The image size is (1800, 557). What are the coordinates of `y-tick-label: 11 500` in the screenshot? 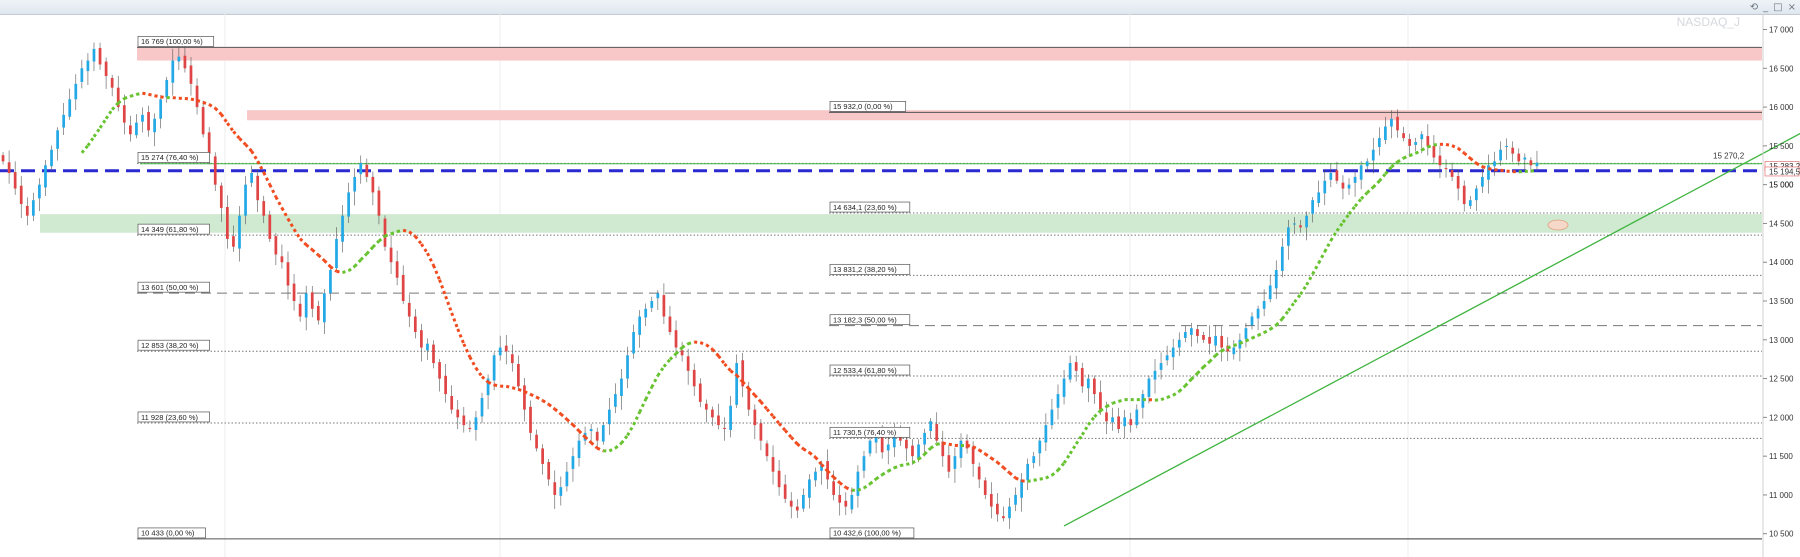 It's located at (1781, 456).